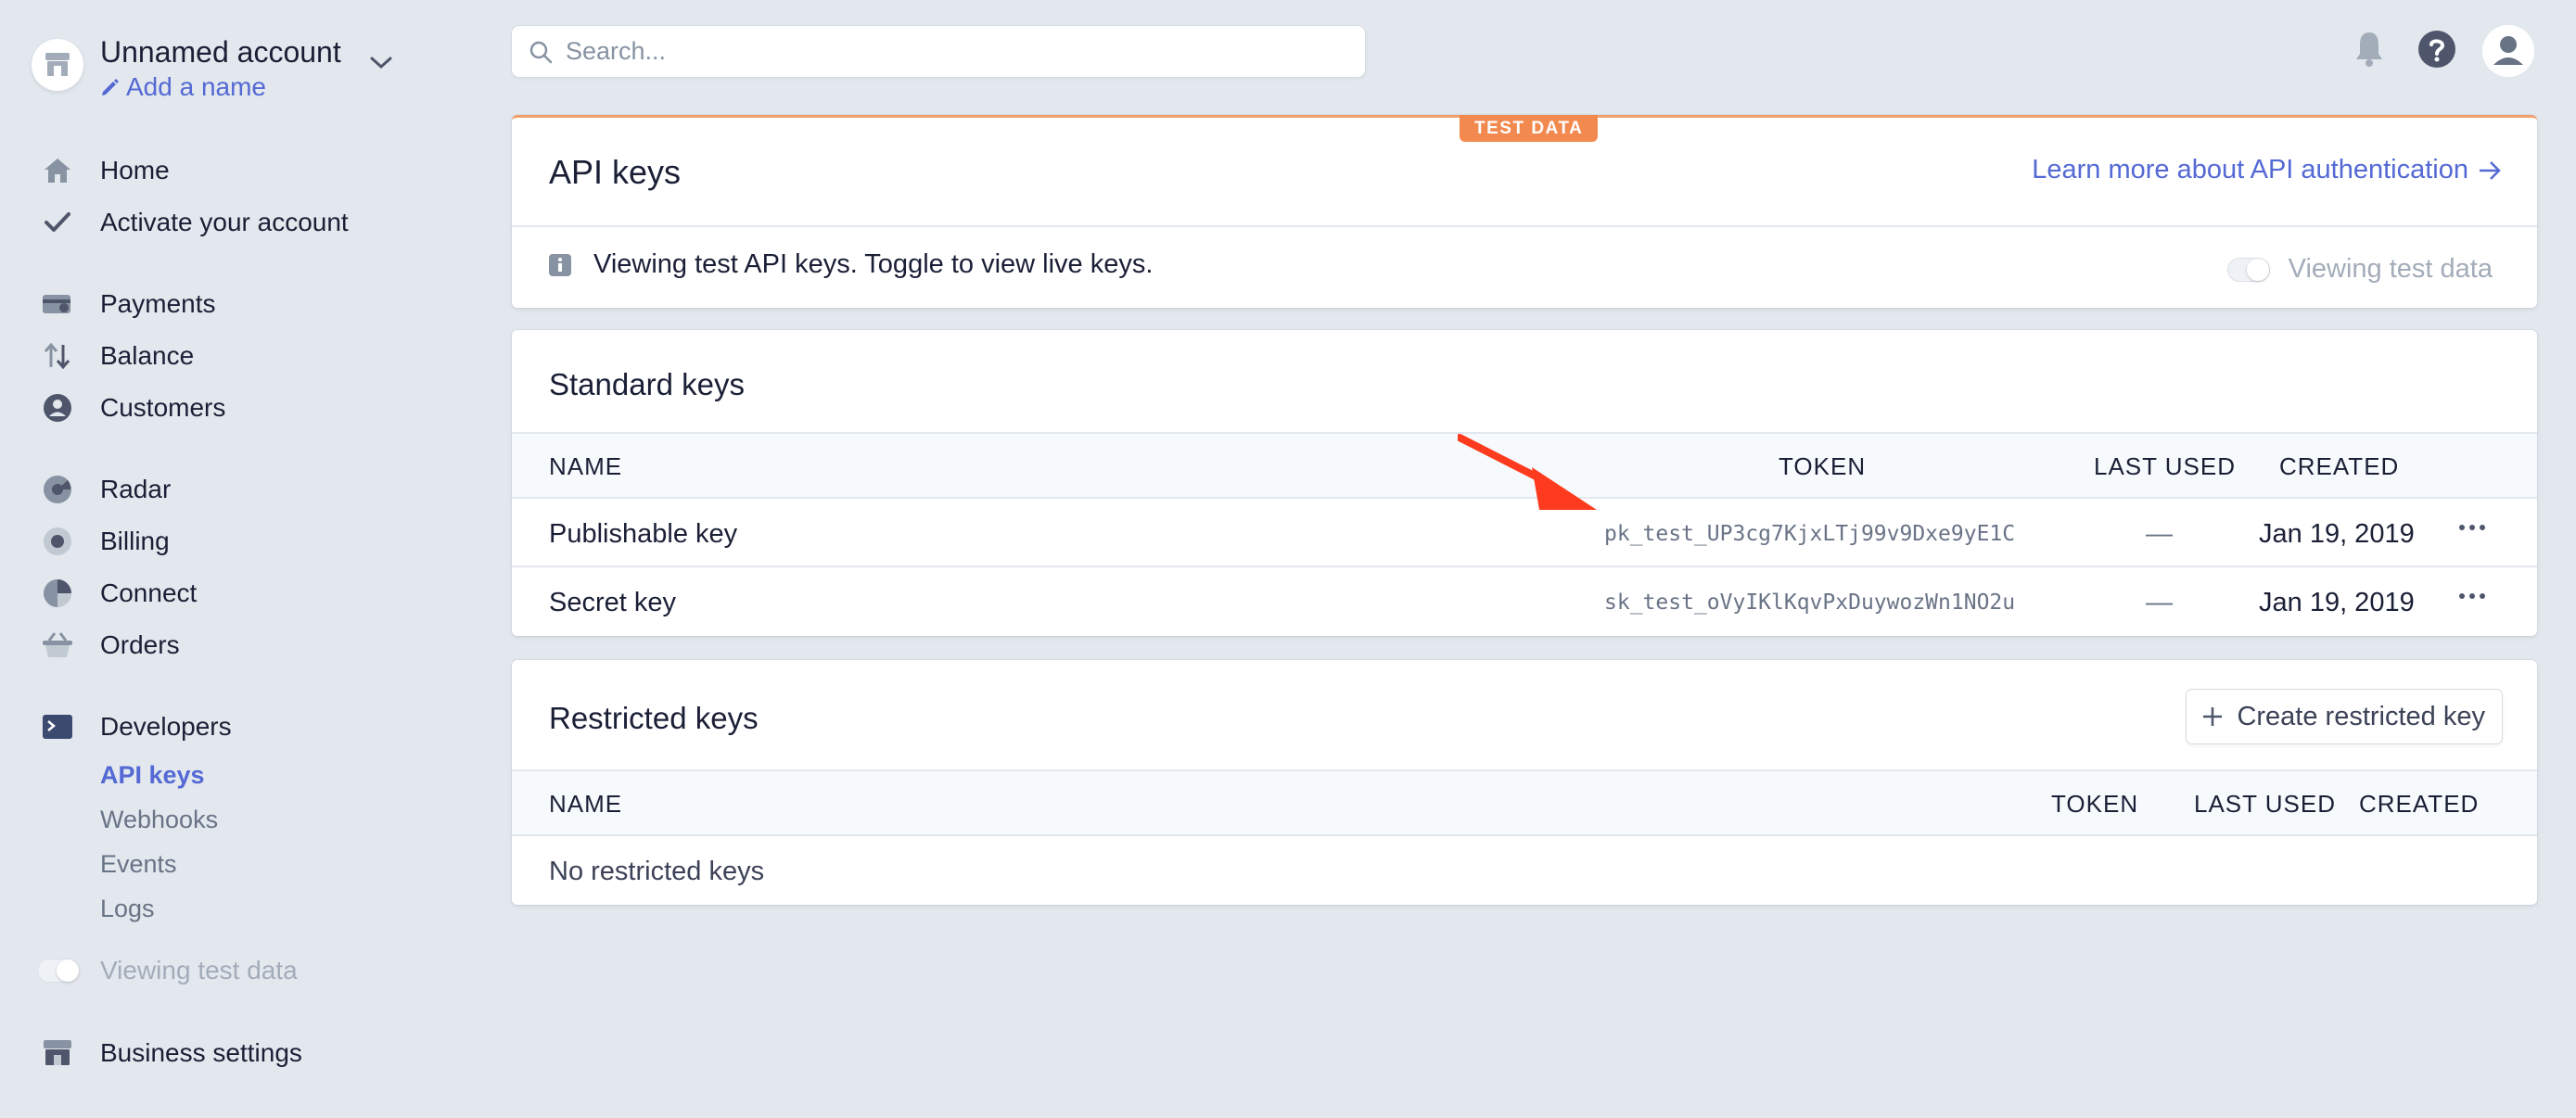 The height and width of the screenshot is (1118, 2576). What do you see at coordinates (152, 775) in the screenshot?
I see `subnav-api-keys: API keys` at bounding box center [152, 775].